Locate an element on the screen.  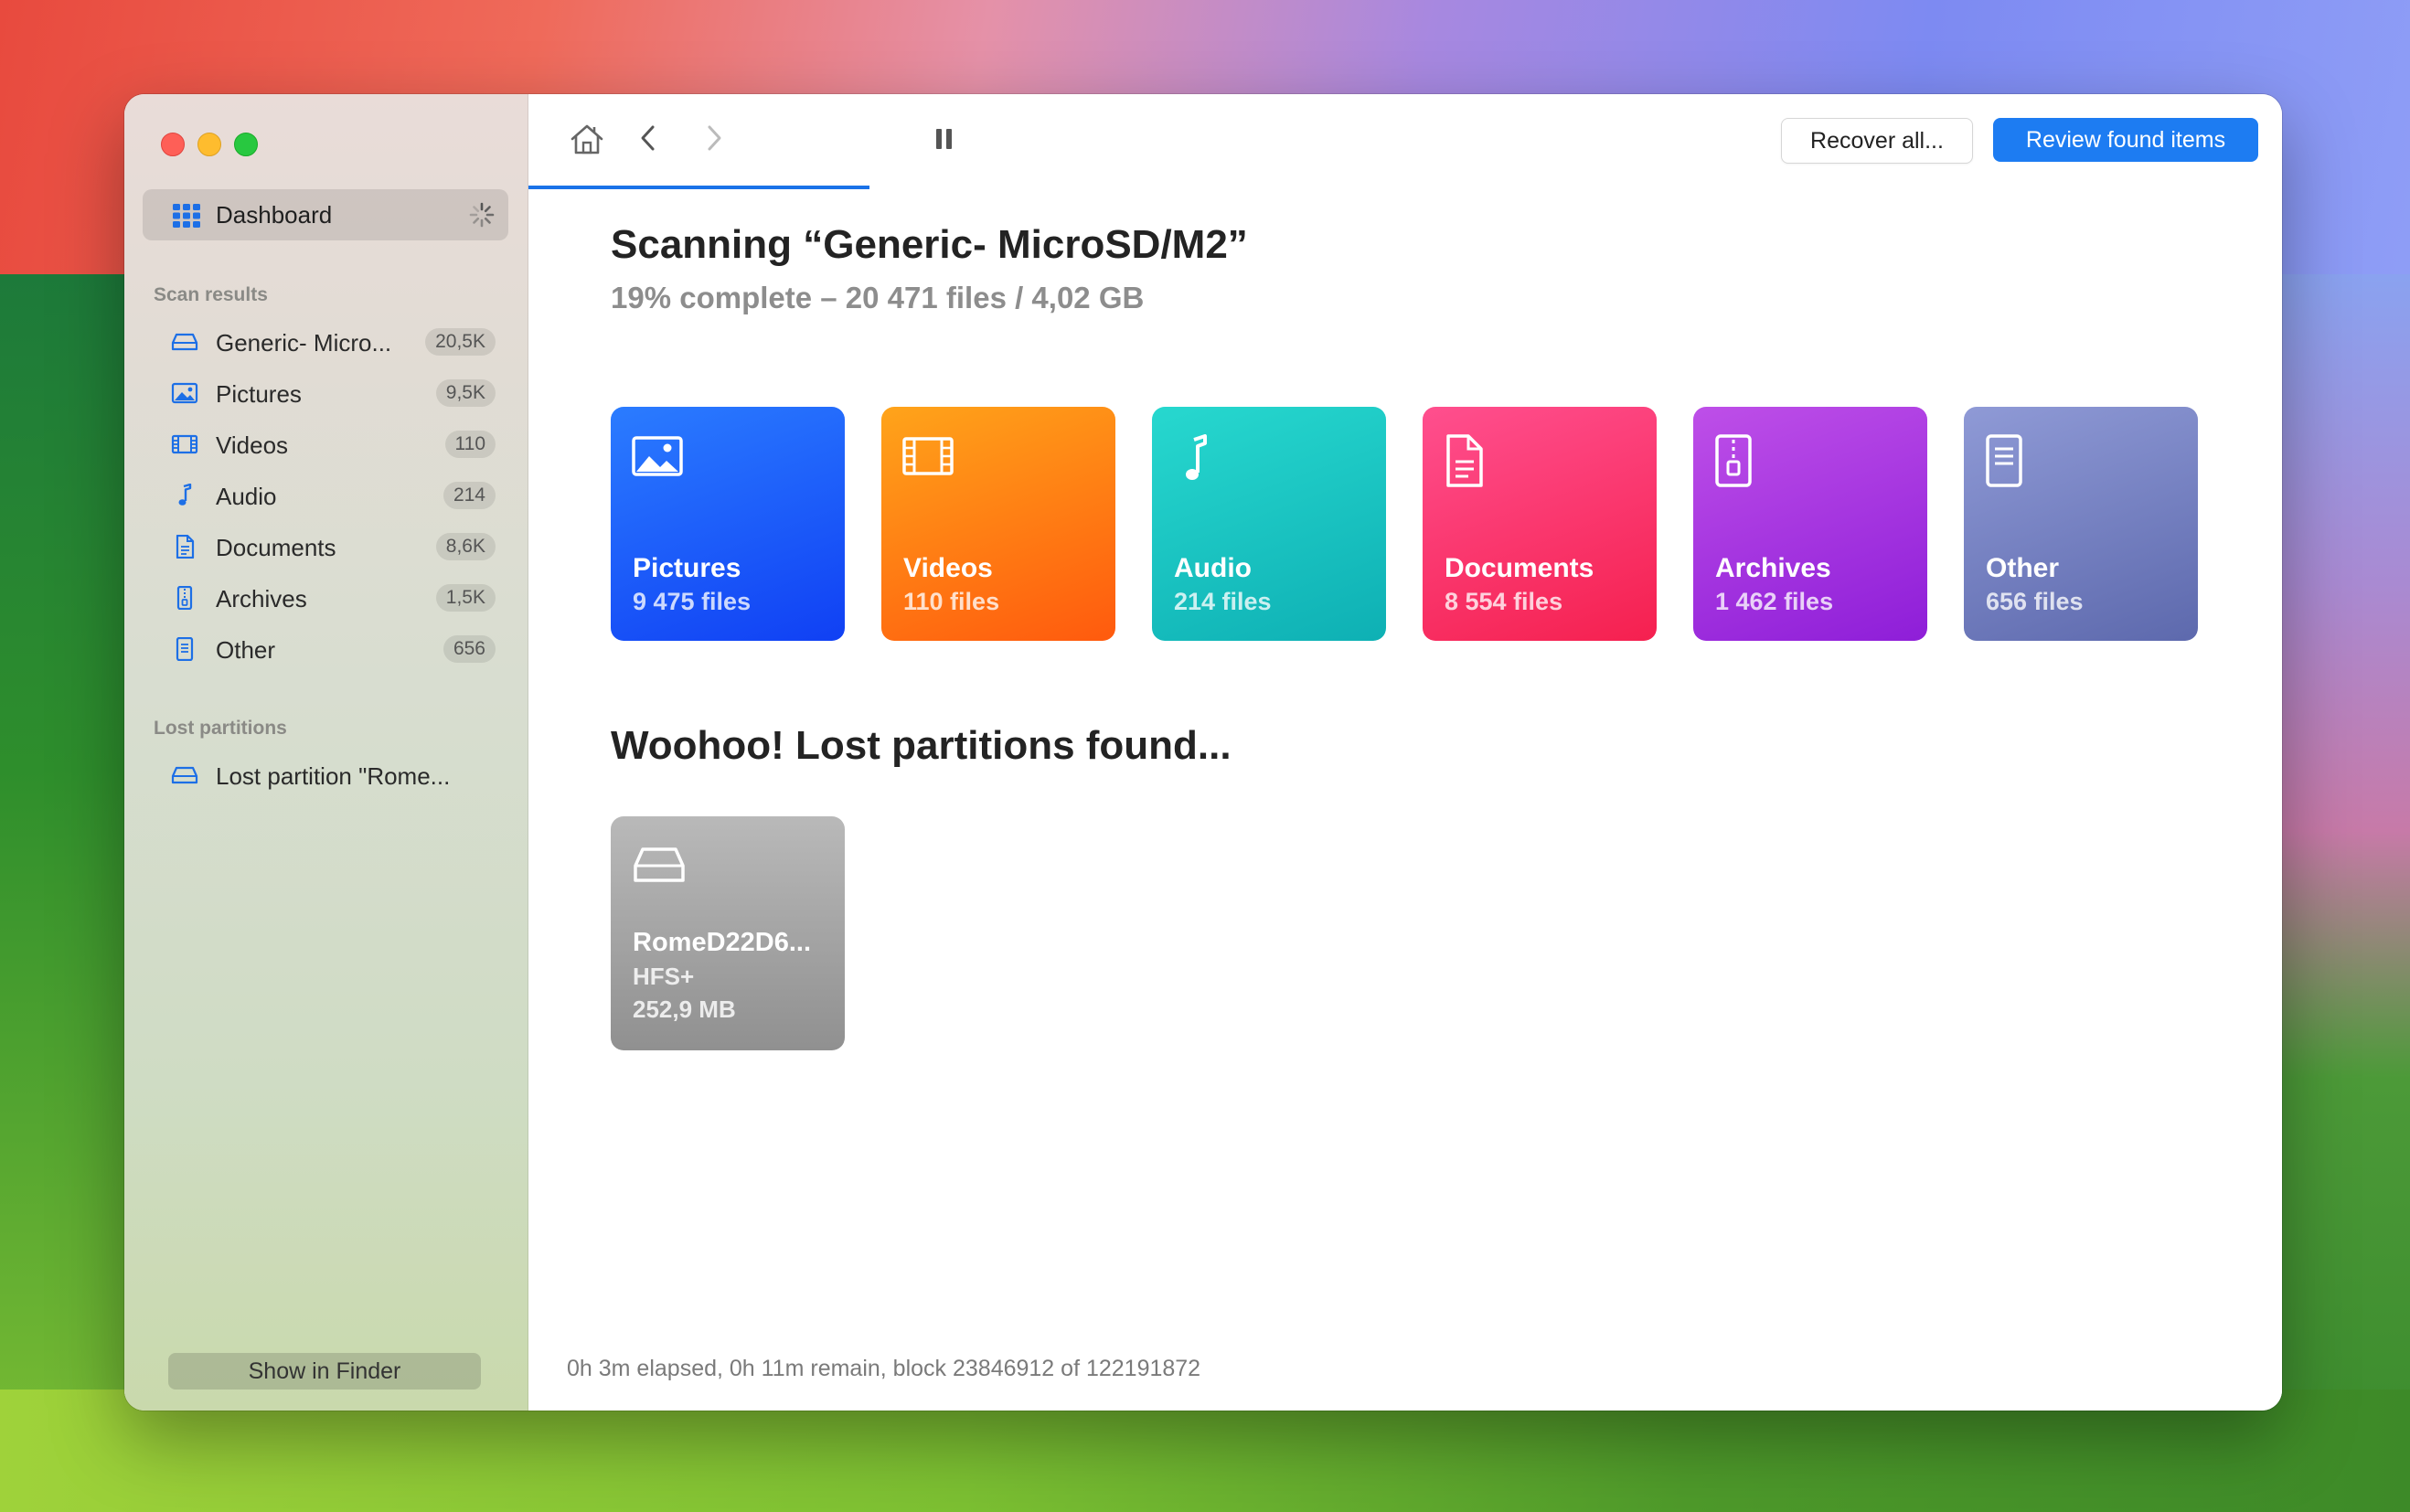
sidebar-item-label: Documents is located at coordinates (276, 547).